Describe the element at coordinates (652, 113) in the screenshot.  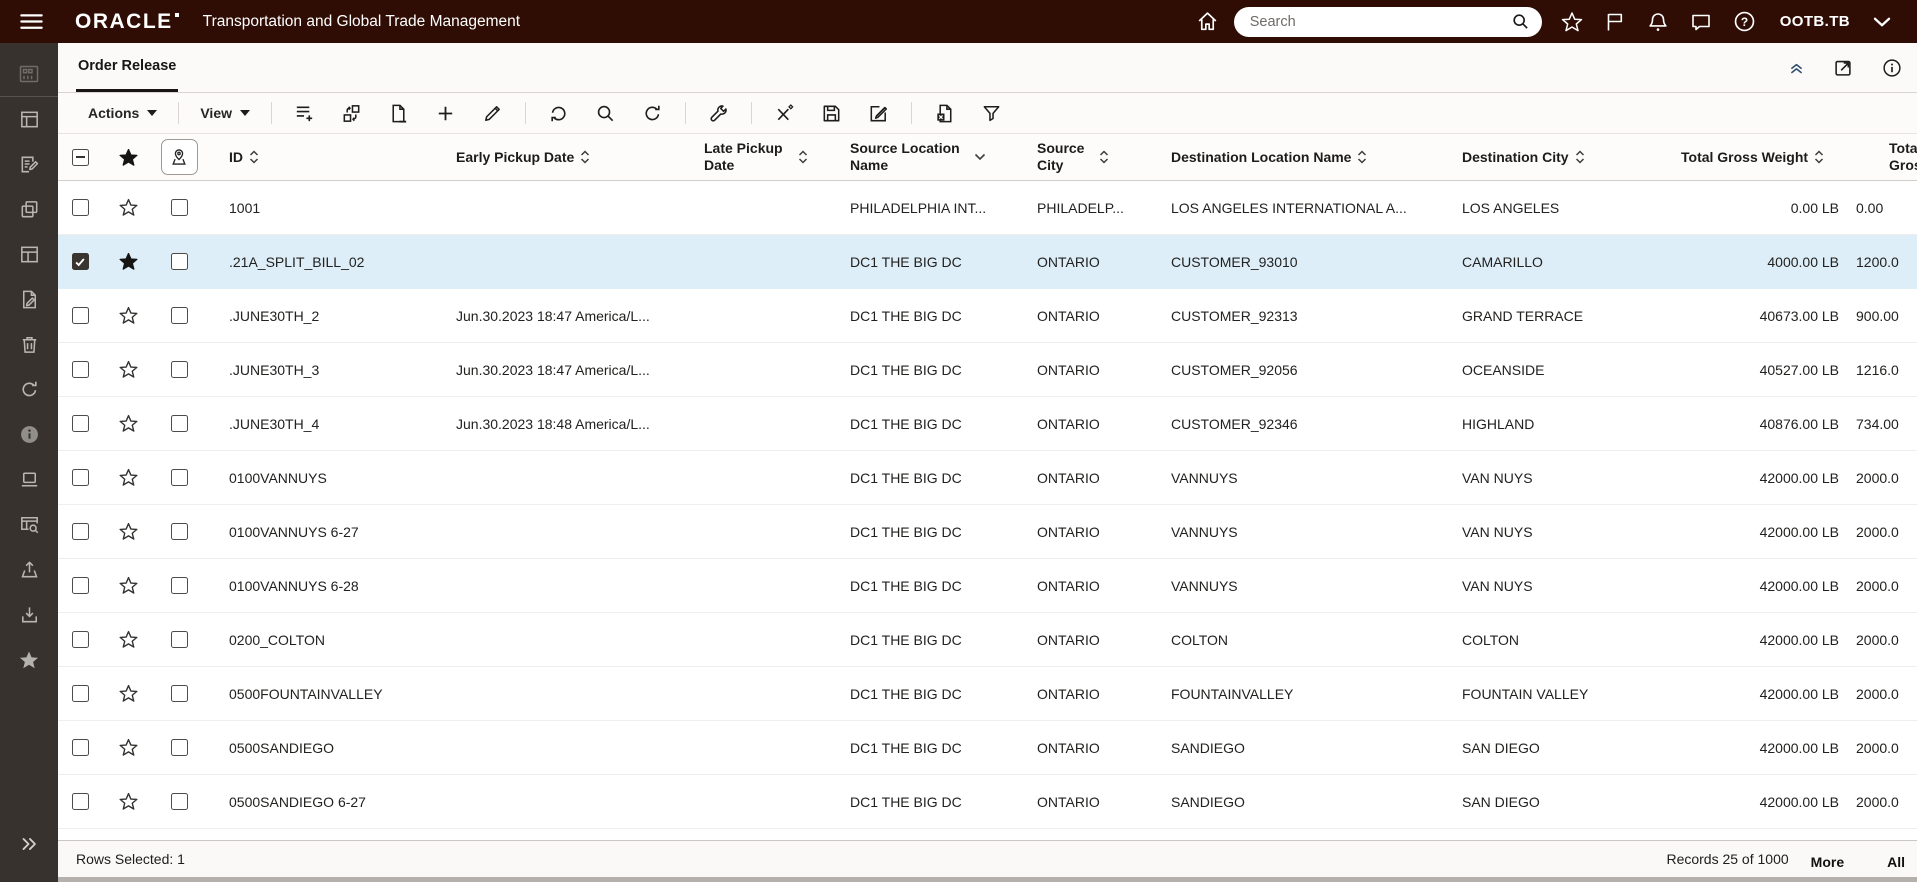
I see `refresh-cw-icon` at that location.